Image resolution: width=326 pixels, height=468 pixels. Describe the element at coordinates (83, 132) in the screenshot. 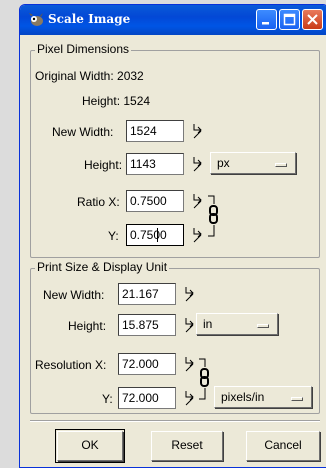

I see `new-width-label: New Width:` at that location.